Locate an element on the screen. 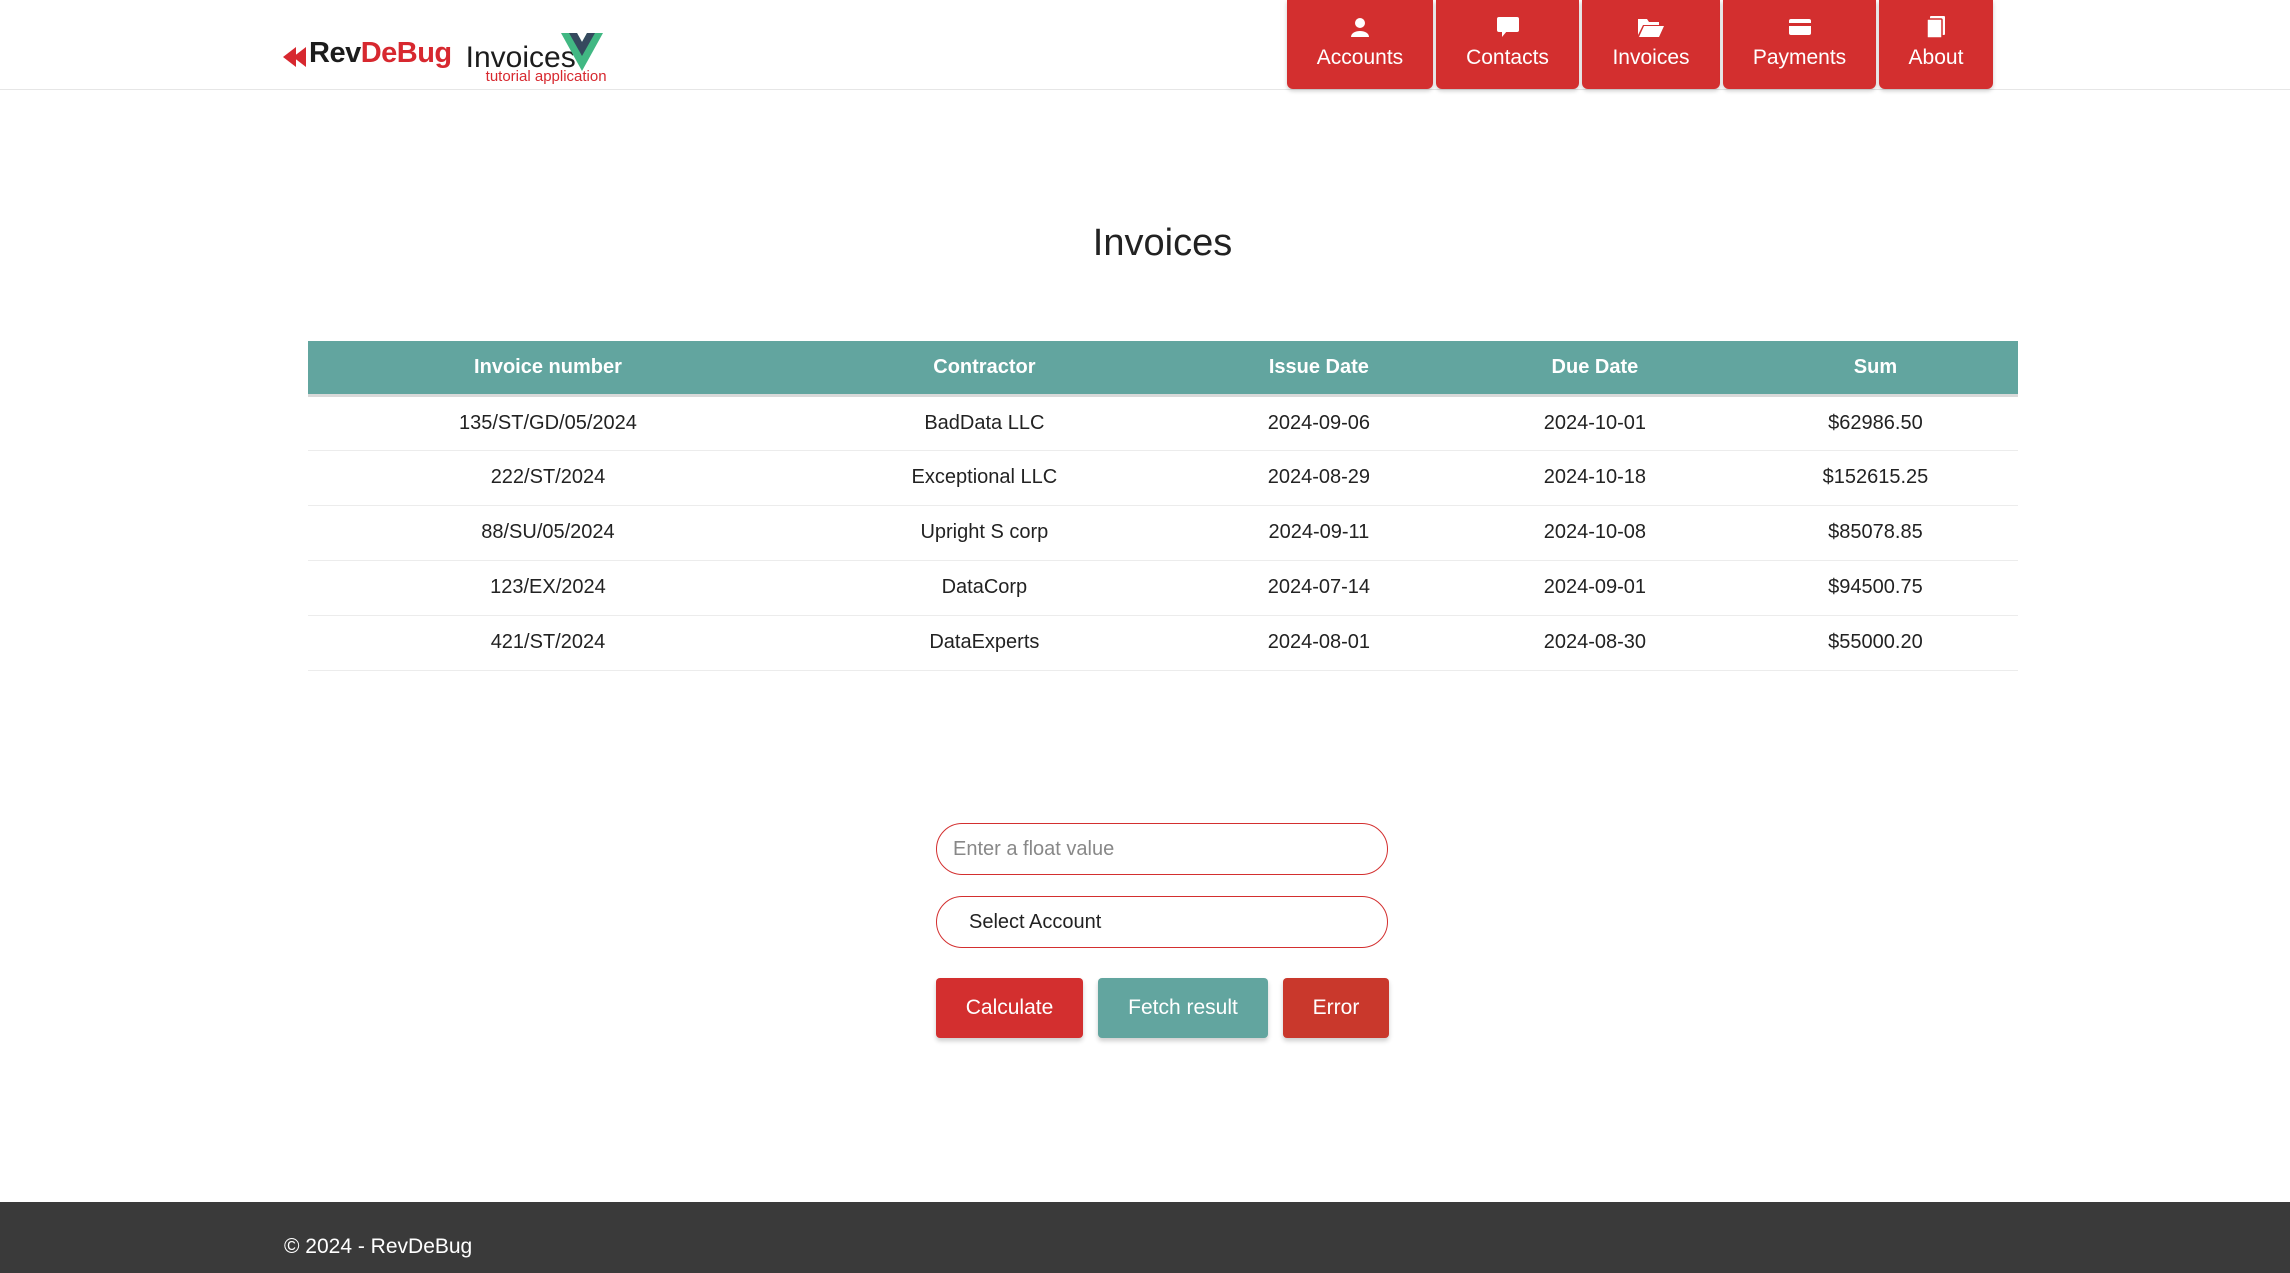 This screenshot has height=1273, width=2290. rewind-icon is located at coordinates (294, 57).